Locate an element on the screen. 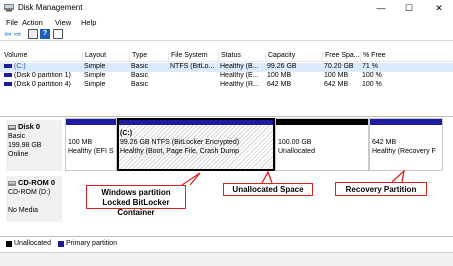 Image resolution: width=453 pixels, height=266 pixels. maximize-button: ☐ is located at coordinates (409, 8).